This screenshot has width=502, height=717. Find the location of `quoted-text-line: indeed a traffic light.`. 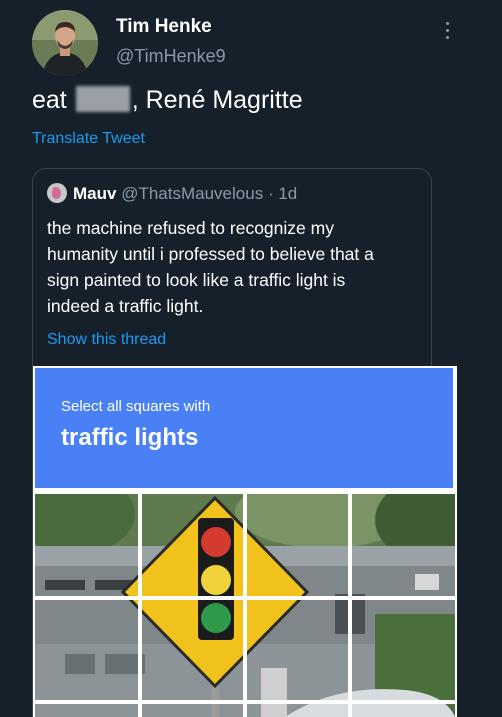

quoted-text-line: indeed a traffic light. is located at coordinates (125, 306).